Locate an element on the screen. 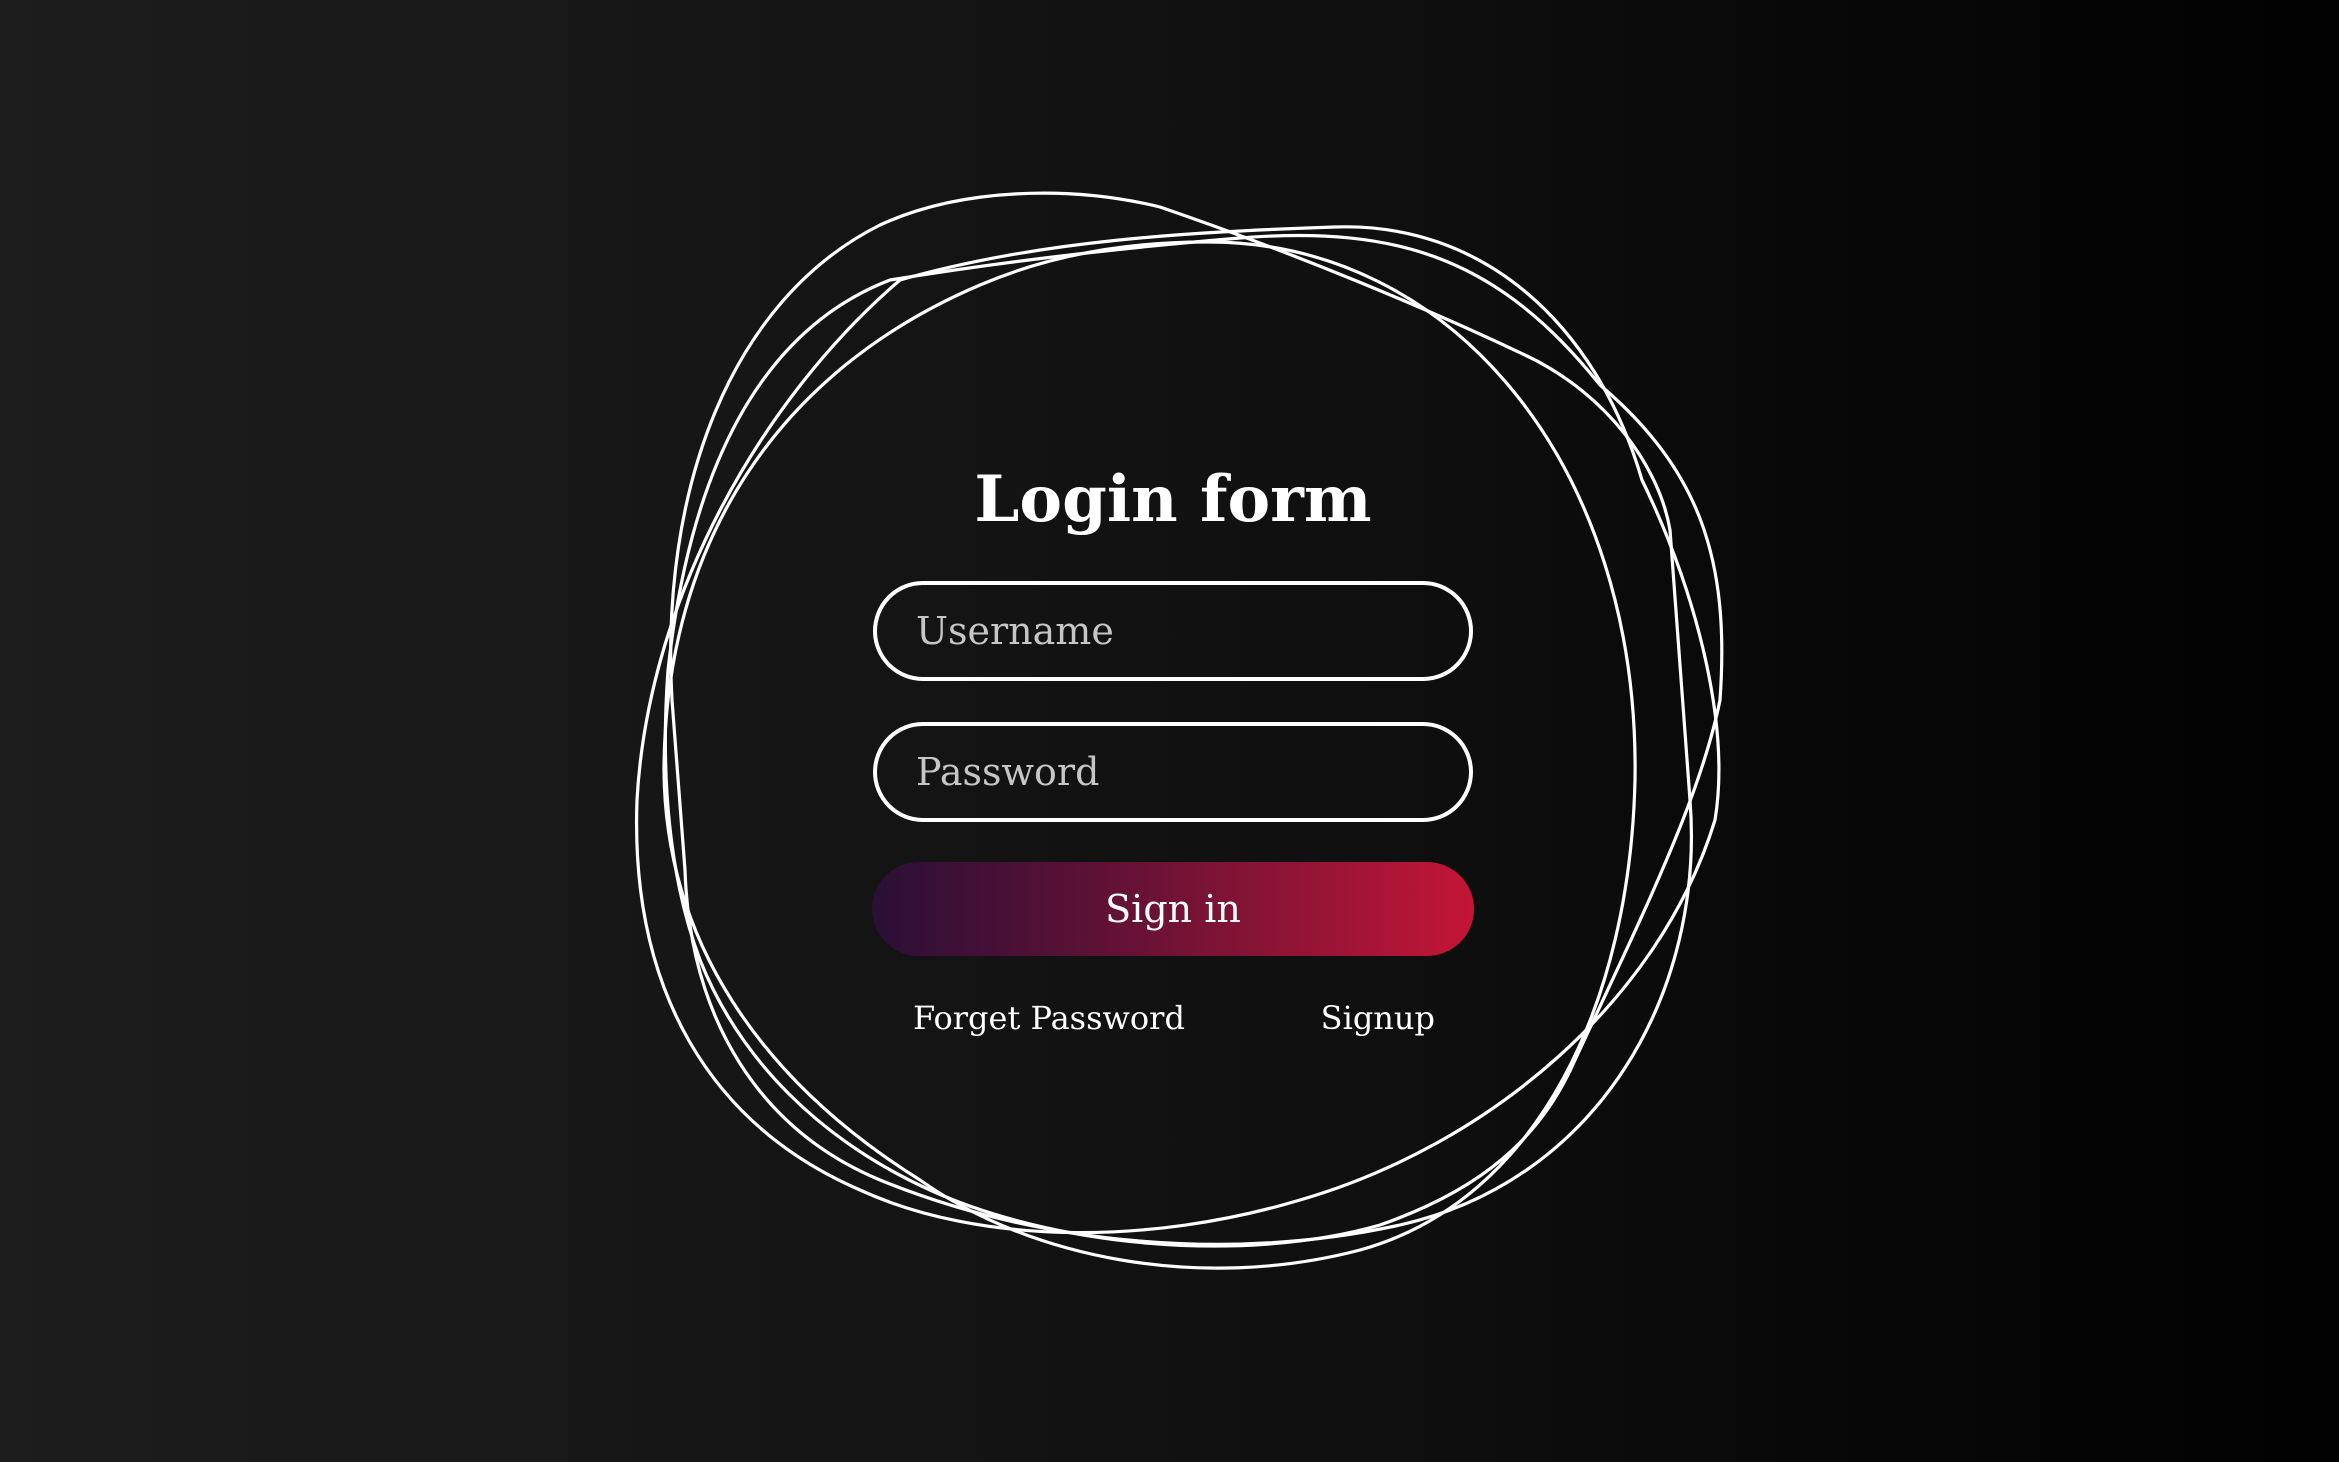  form-links: Forget Password Signup is located at coordinates (1173, 1018).